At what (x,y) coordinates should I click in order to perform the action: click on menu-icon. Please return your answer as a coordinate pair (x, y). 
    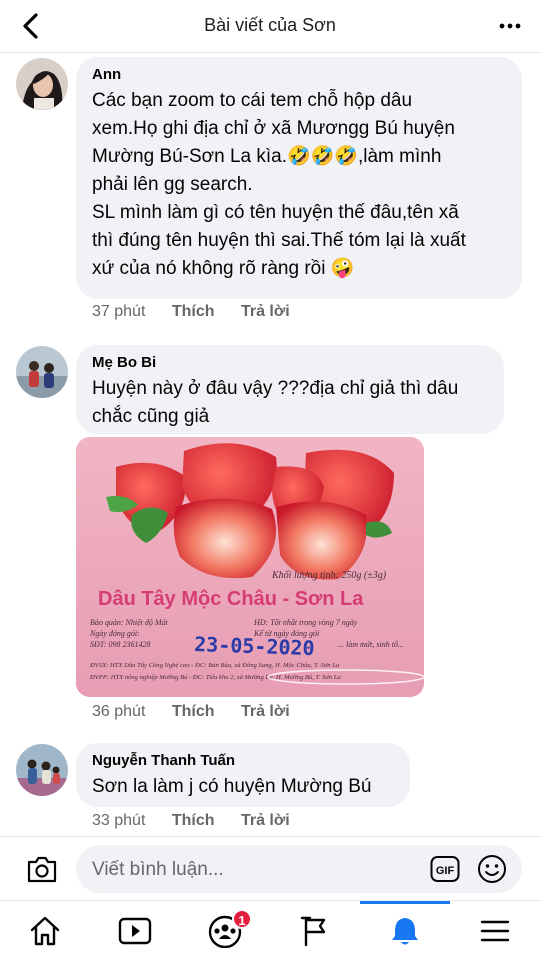
    Looking at the image, I should click on (495, 931).